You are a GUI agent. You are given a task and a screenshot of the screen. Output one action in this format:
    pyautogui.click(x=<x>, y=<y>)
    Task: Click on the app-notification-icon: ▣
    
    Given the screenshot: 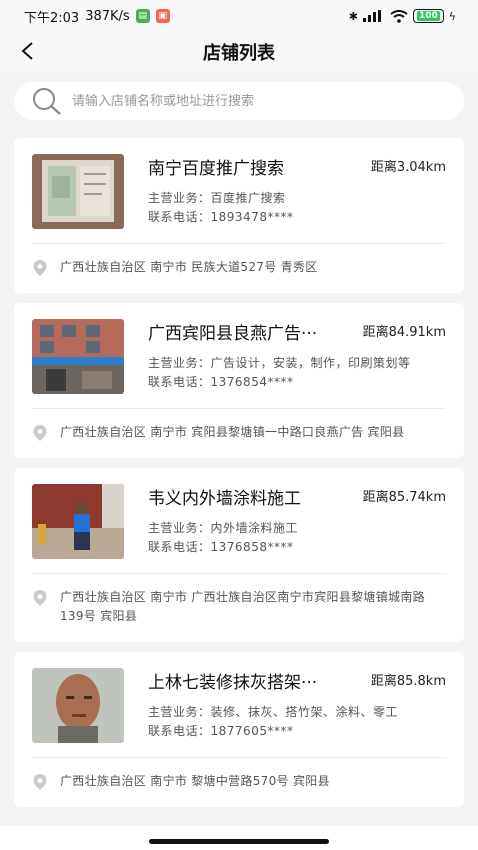 What is the action you would take?
    pyautogui.click(x=162, y=16)
    